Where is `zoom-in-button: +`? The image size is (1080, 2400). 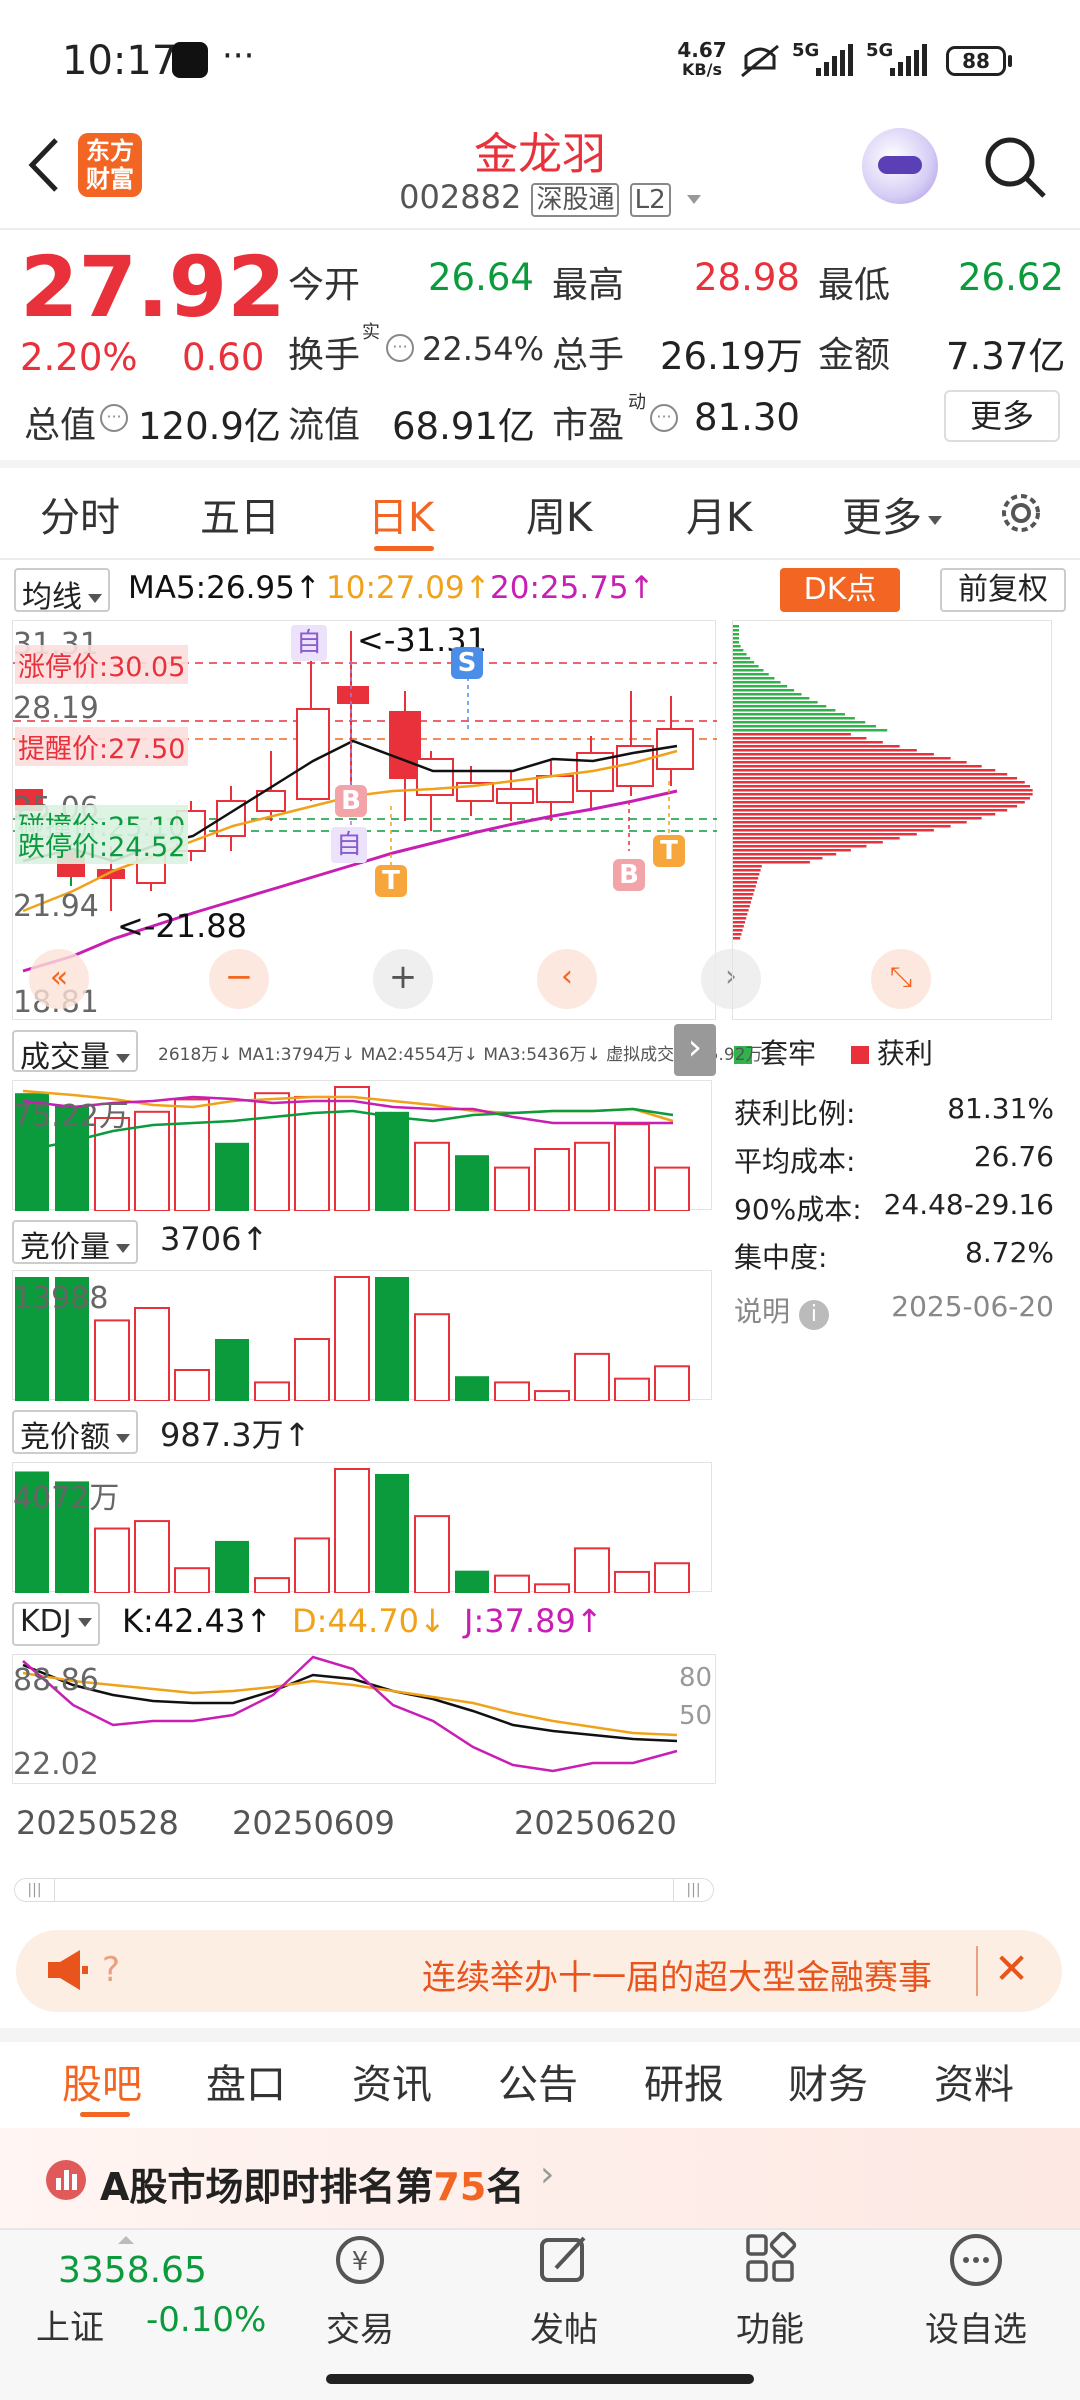 zoom-in-button: + is located at coordinates (403, 979).